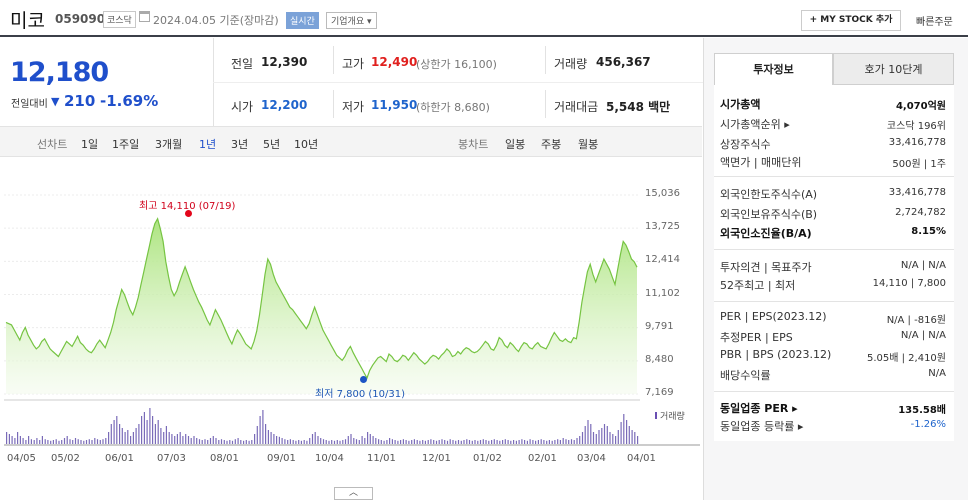  What do you see at coordinates (773, 69) in the screenshot?
I see `tab-invest-info: 투자정보` at bounding box center [773, 69].